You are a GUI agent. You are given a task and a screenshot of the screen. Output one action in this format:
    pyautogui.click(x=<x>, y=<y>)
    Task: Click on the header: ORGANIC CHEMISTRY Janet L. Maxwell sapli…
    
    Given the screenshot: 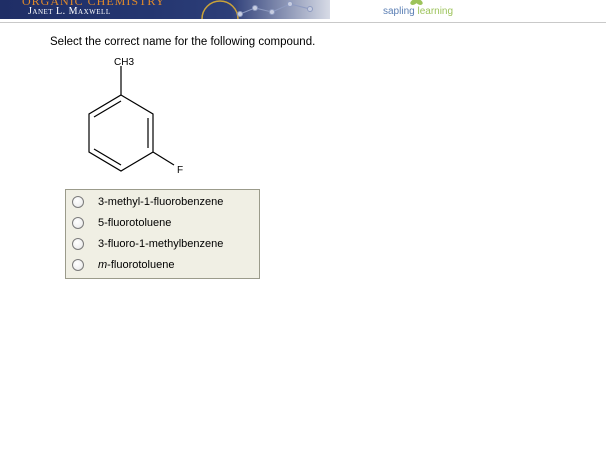 What is the action you would take?
    pyautogui.click(x=303, y=11)
    